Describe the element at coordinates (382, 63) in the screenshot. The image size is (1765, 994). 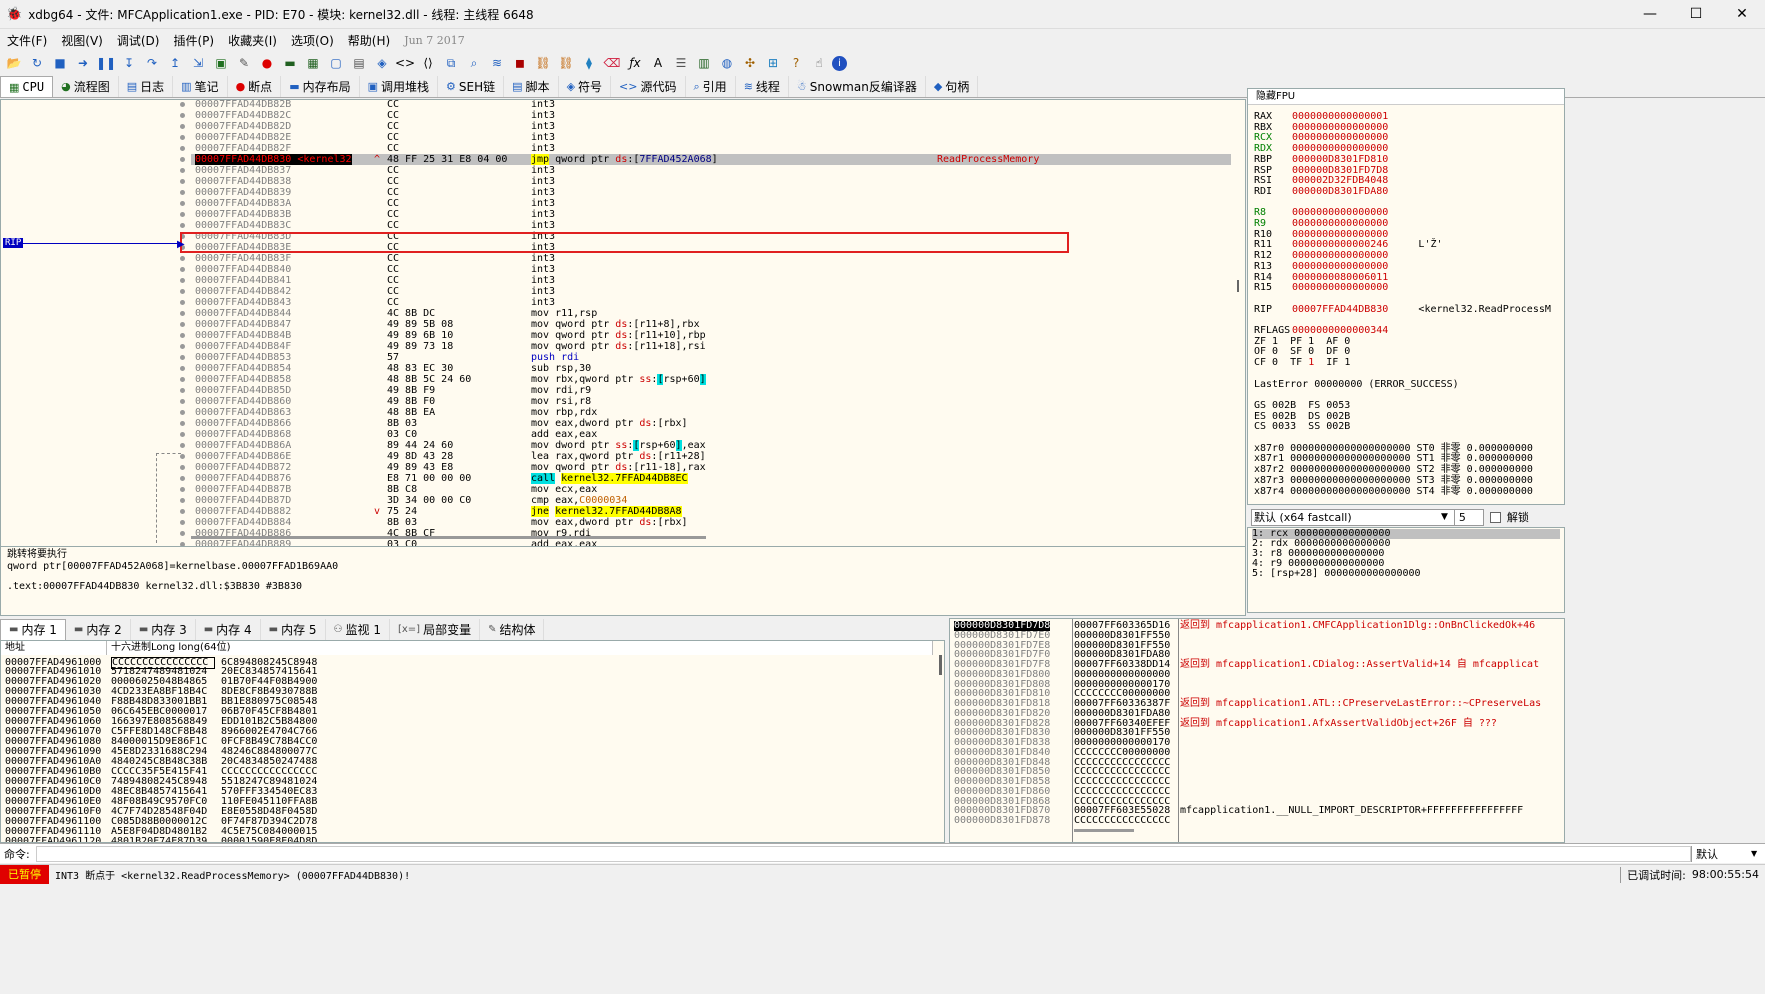
I see `plugin-icon: ◈` at that location.